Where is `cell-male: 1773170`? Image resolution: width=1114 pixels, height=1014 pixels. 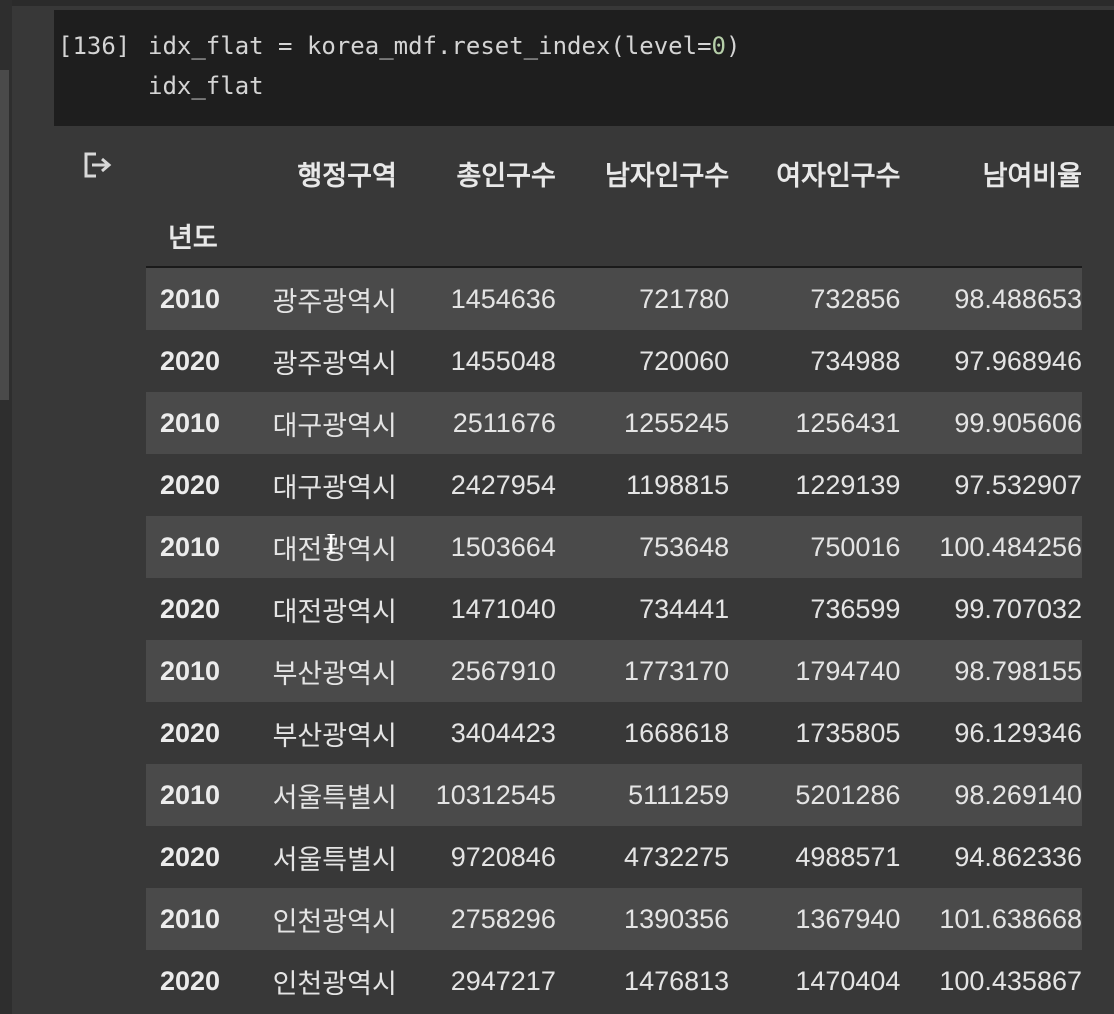
cell-male: 1773170 is located at coordinates (677, 670).